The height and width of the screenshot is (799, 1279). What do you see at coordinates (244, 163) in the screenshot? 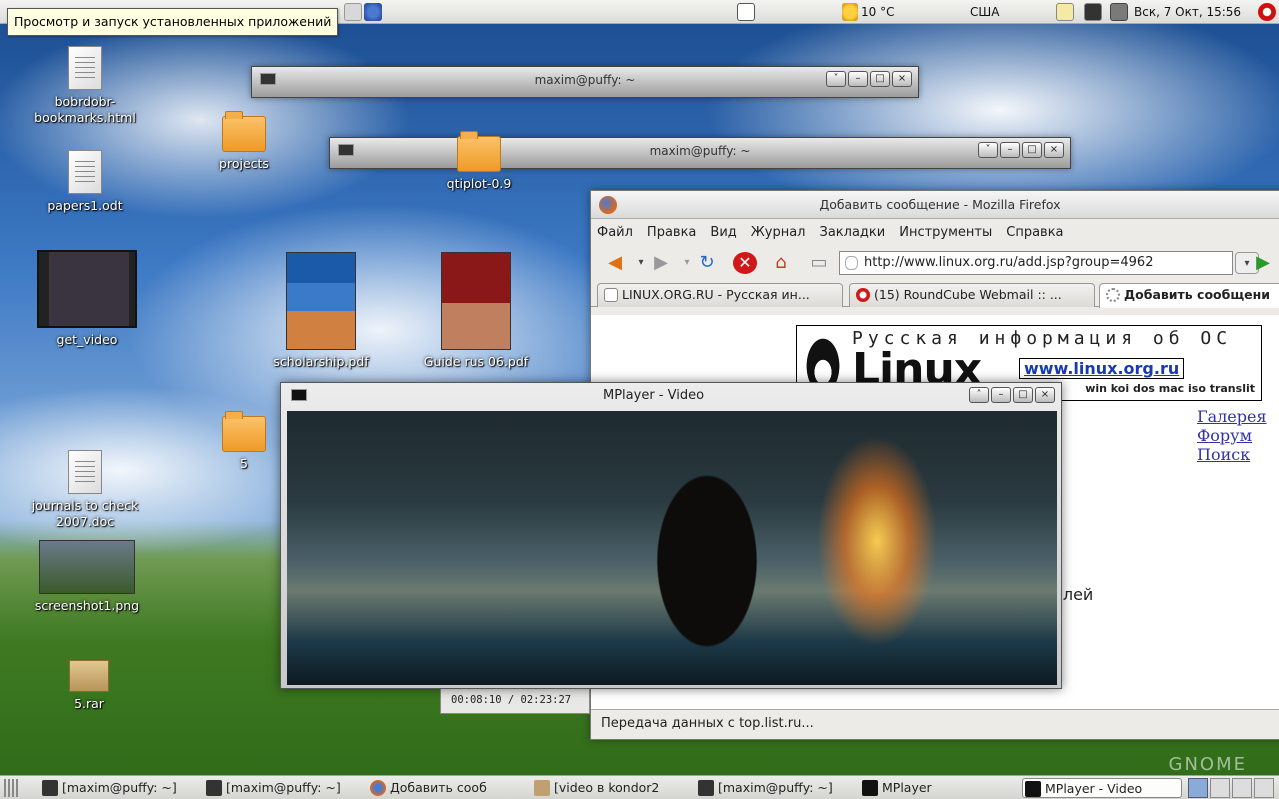
I see `desktop-icon-label: projects` at bounding box center [244, 163].